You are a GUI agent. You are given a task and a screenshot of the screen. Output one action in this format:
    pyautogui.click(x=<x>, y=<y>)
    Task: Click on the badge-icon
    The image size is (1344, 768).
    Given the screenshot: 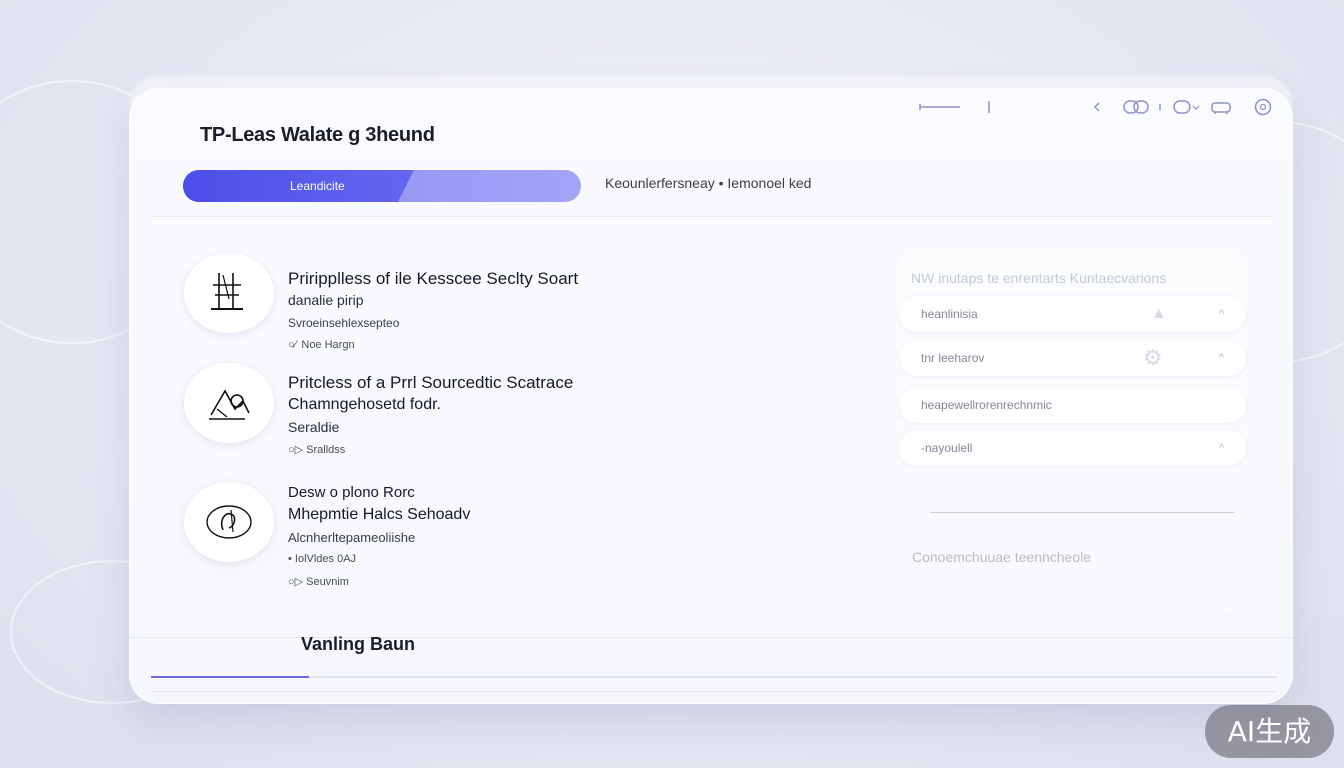 What is the action you would take?
    pyautogui.click(x=229, y=522)
    